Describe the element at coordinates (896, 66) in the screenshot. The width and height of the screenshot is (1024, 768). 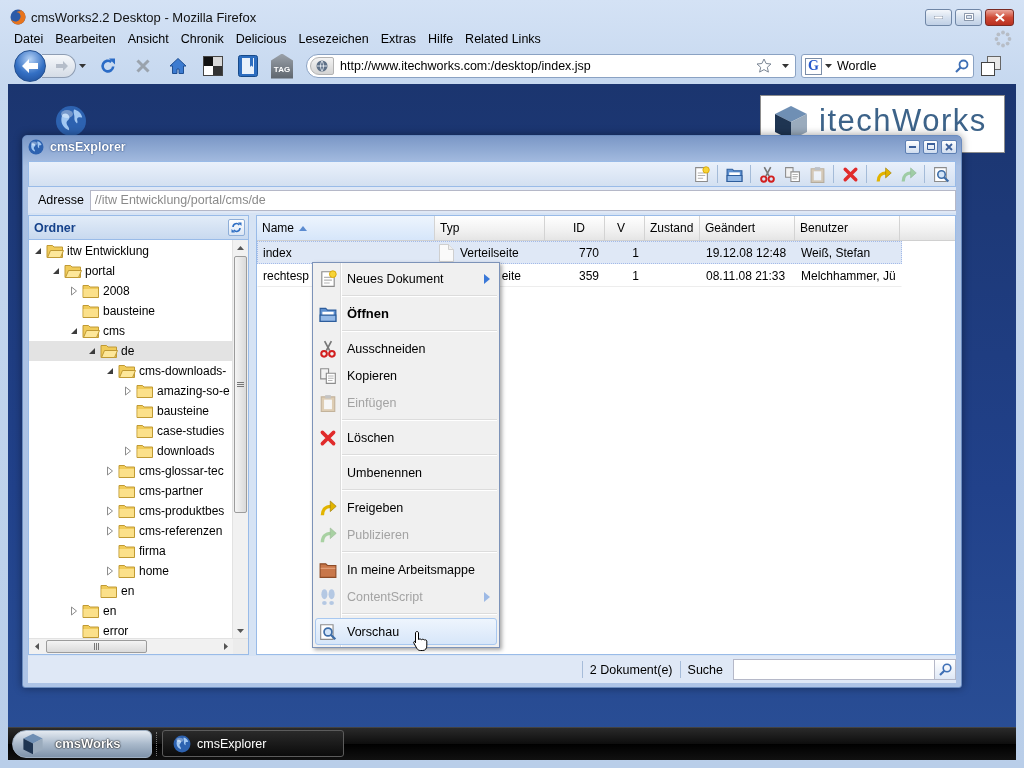
I see `search-field: Wordle` at that location.